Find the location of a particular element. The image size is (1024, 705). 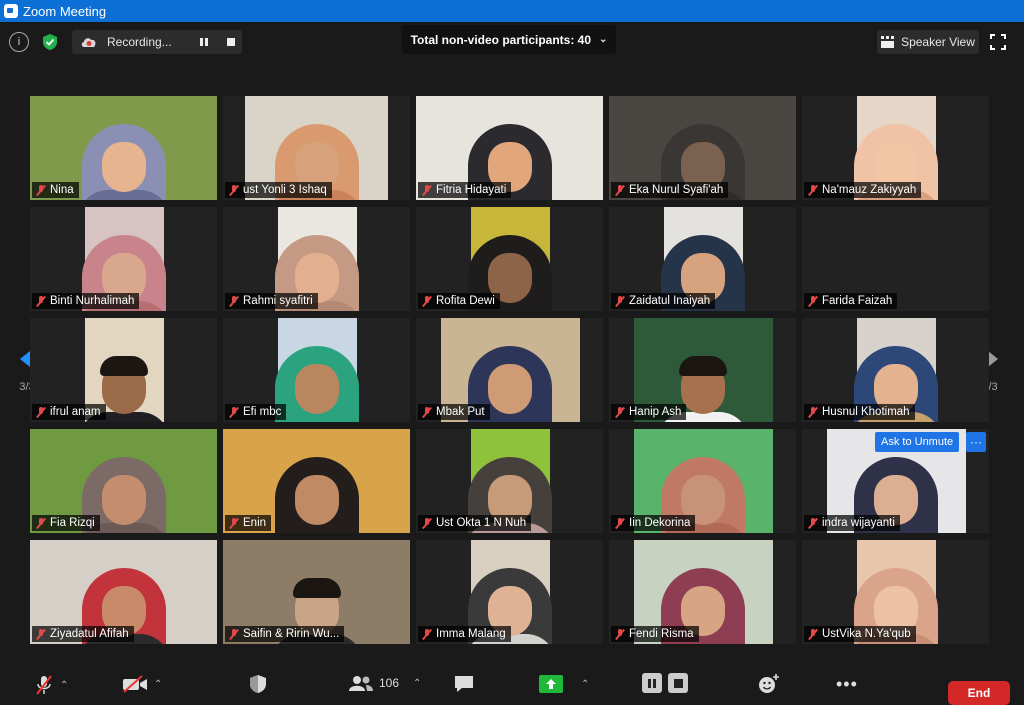

security-shield-icon is located at coordinates (50, 42).